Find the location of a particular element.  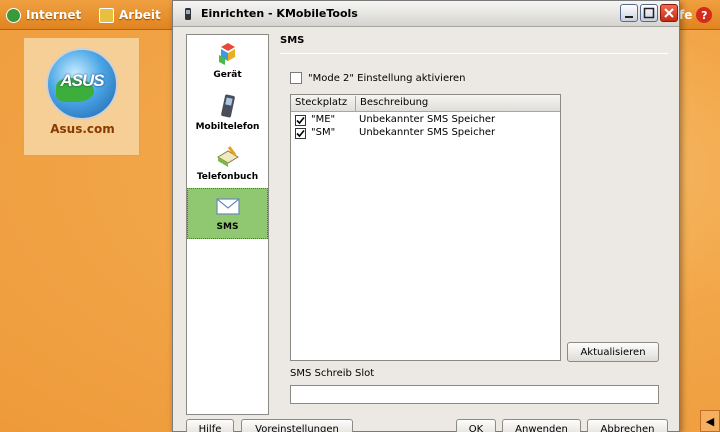

table-header: Steckplatz Beschreibung is located at coordinates (425, 103).